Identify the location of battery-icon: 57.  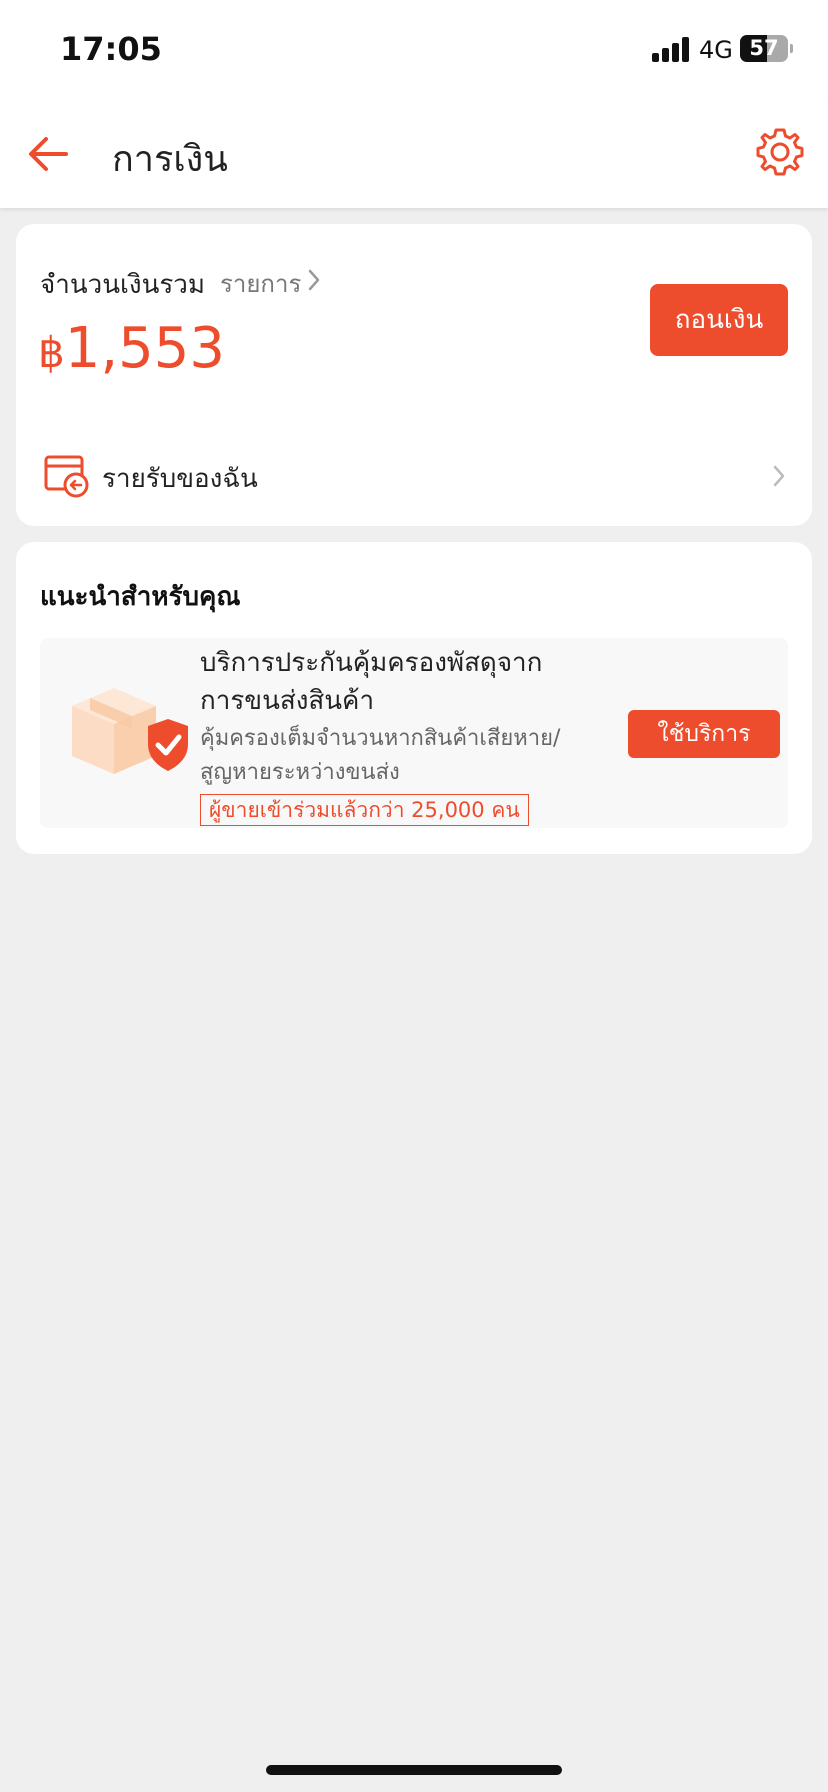
(766, 48).